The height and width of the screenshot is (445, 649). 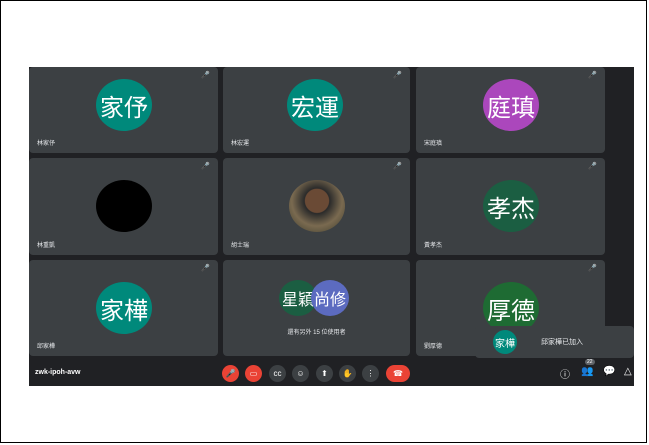 What do you see at coordinates (46, 246) in the screenshot?
I see `participant-name: 林重凱` at bounding box center [46, 246].